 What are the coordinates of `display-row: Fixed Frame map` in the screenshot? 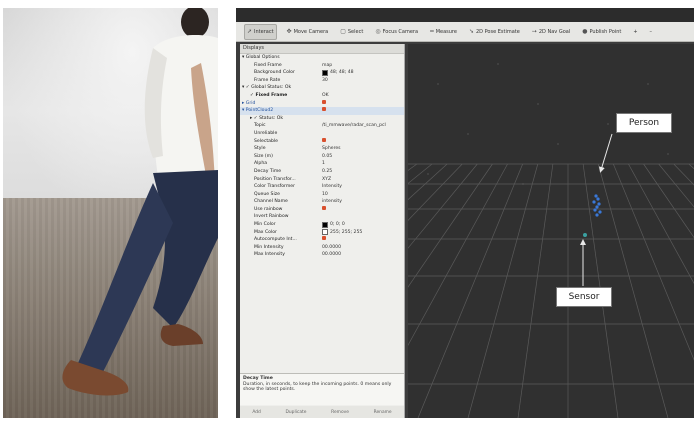 It's located at (322, 66).